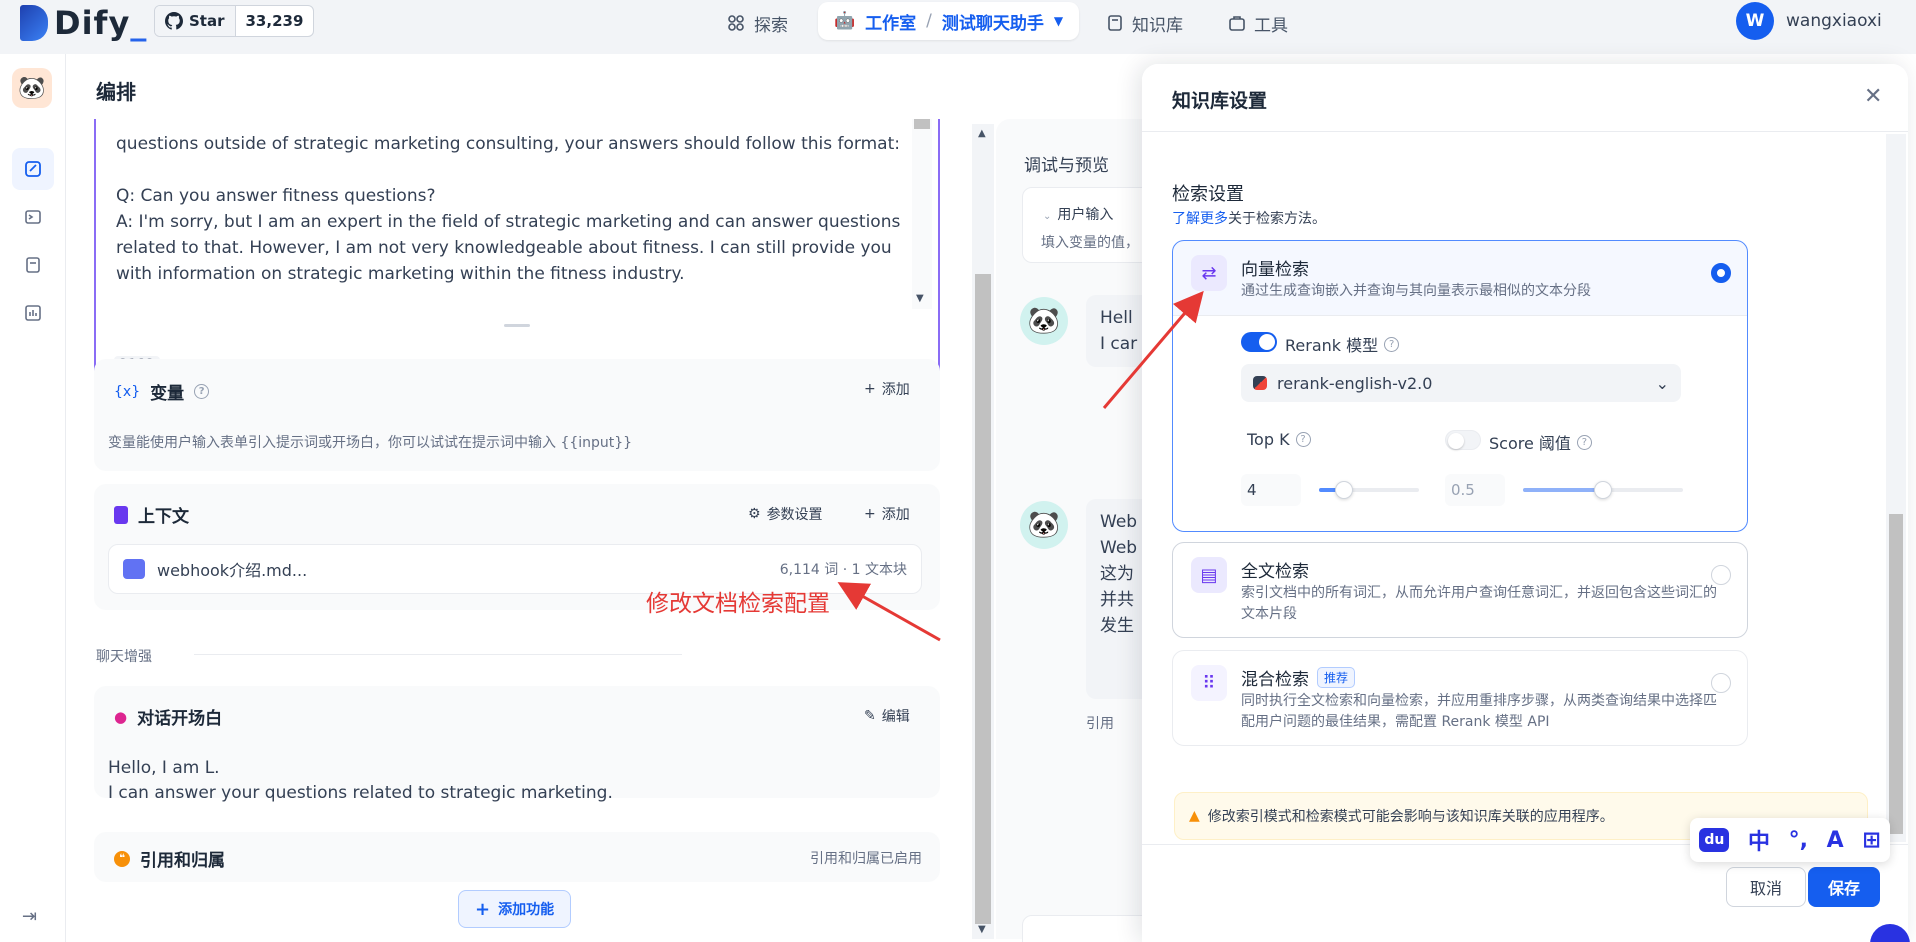 This screenshot has width=1916, height=942. I want to click on document-icon, so click(121, 514).